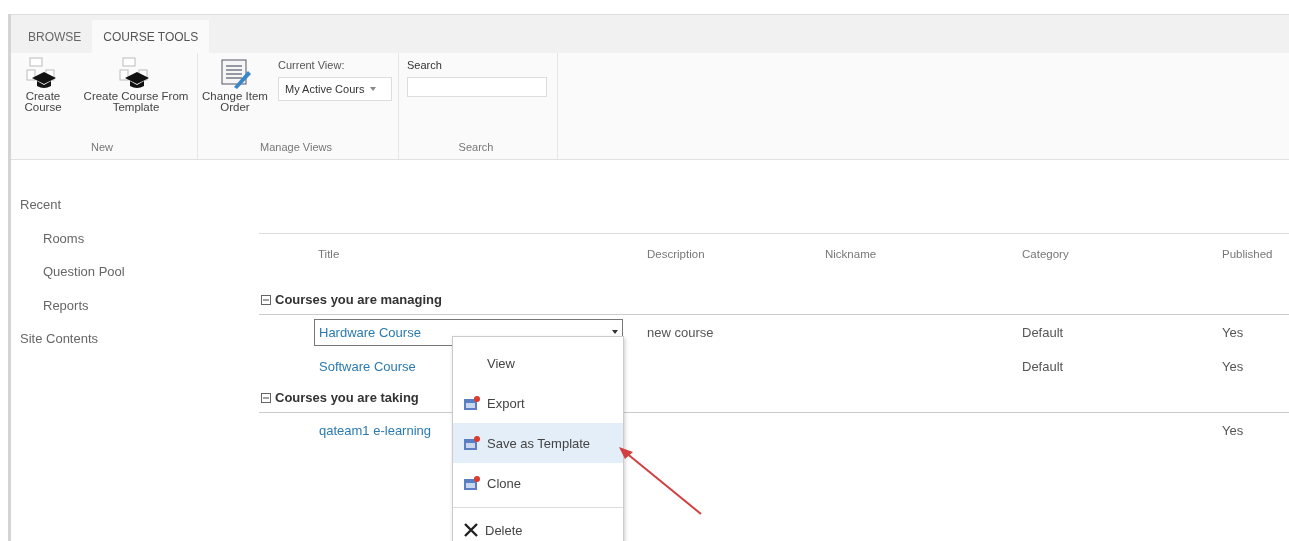 This screenshot has height=541, width=1289. What do you see at coordinates (136, 99) in the screenshot?
I see `ribbon-button: Create Course From Template` at bounding box center [136, 99].